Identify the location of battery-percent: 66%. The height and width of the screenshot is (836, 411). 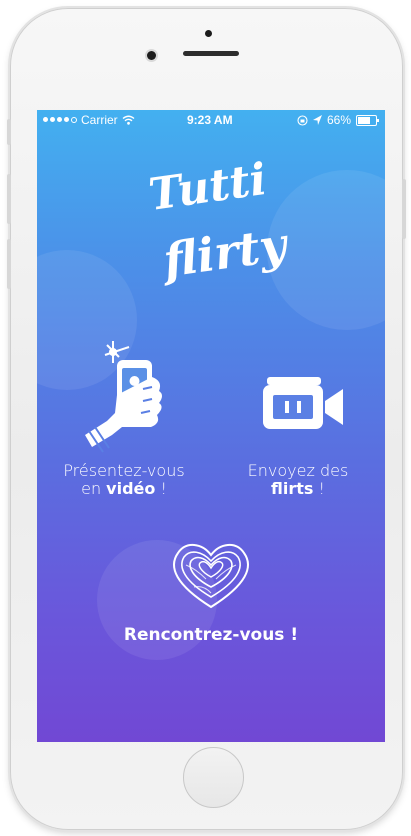
(338, 120).